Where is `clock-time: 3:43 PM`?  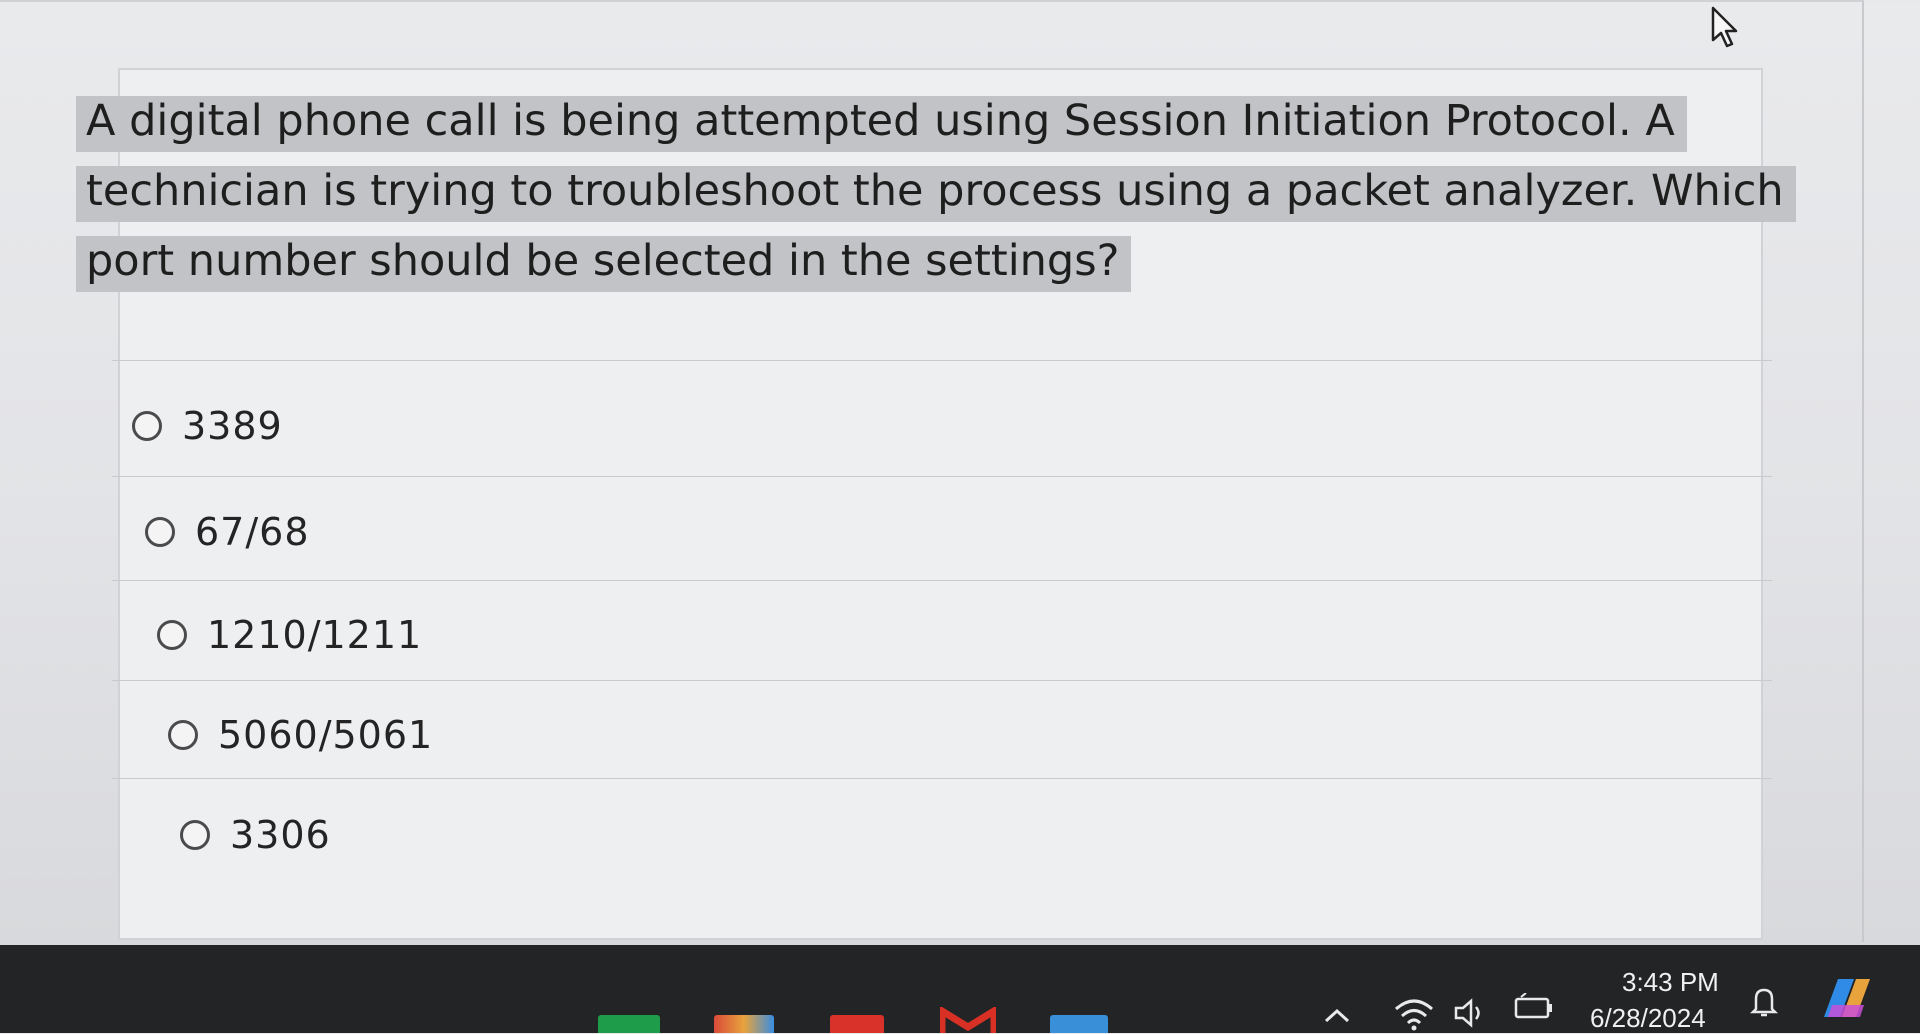
clock-time: 3:43 PM is located at coordinates (1670, 982).